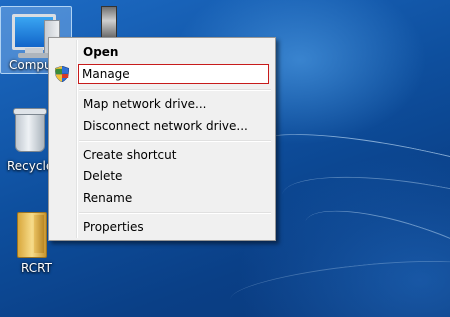  Describe the element at coordinates (103, 176) in the screenshot. I see `menu-item-label: Delete` at that location.